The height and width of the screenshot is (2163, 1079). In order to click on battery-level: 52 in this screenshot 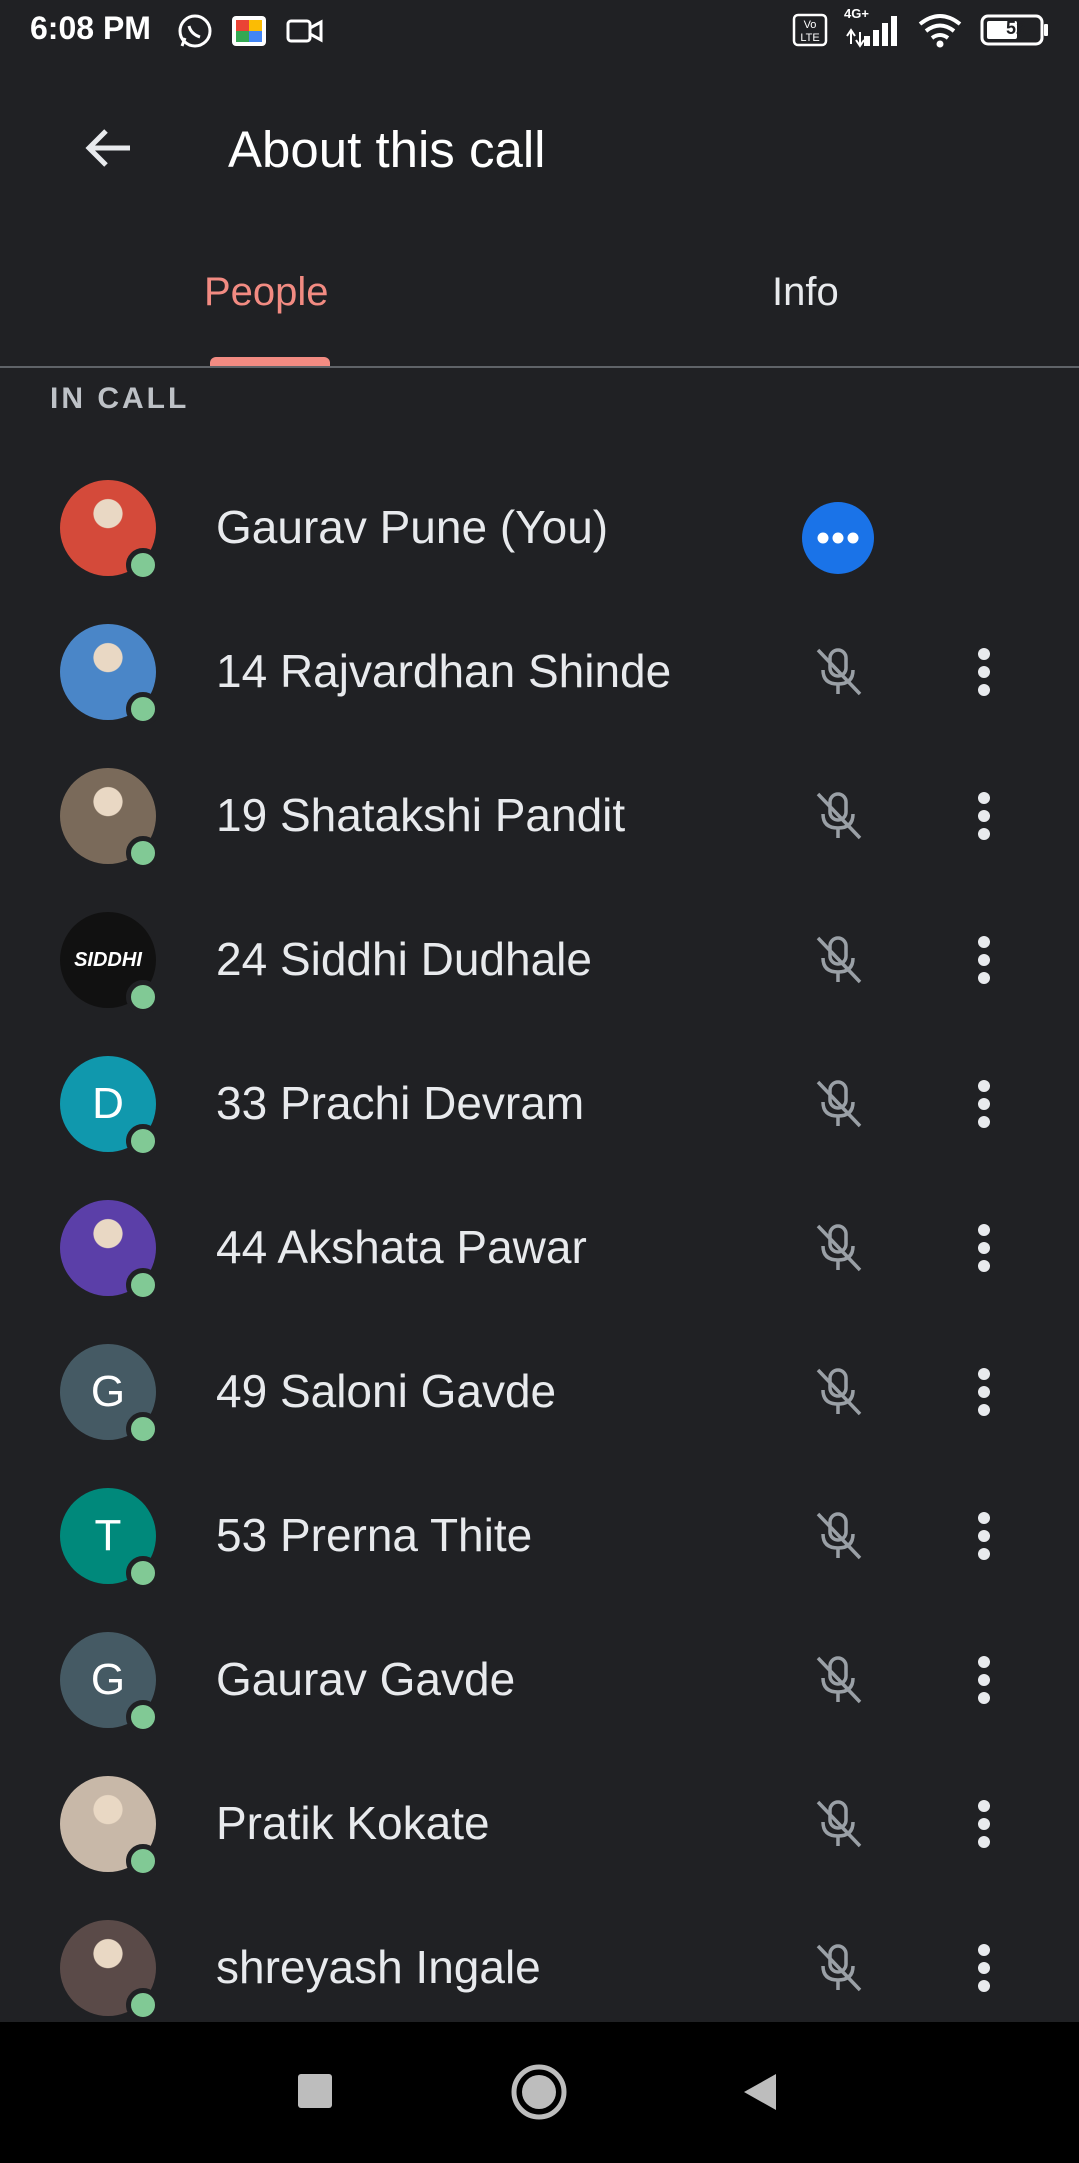, I will do `click(1016, 28)`.